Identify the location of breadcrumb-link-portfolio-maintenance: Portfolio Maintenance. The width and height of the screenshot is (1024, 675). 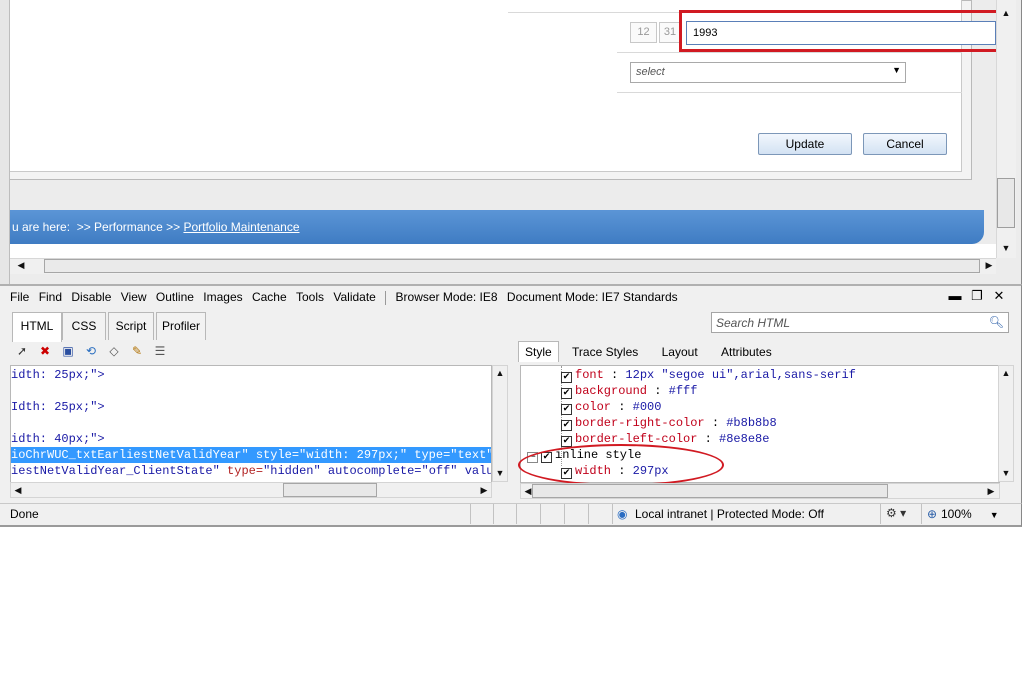
(241, 227).